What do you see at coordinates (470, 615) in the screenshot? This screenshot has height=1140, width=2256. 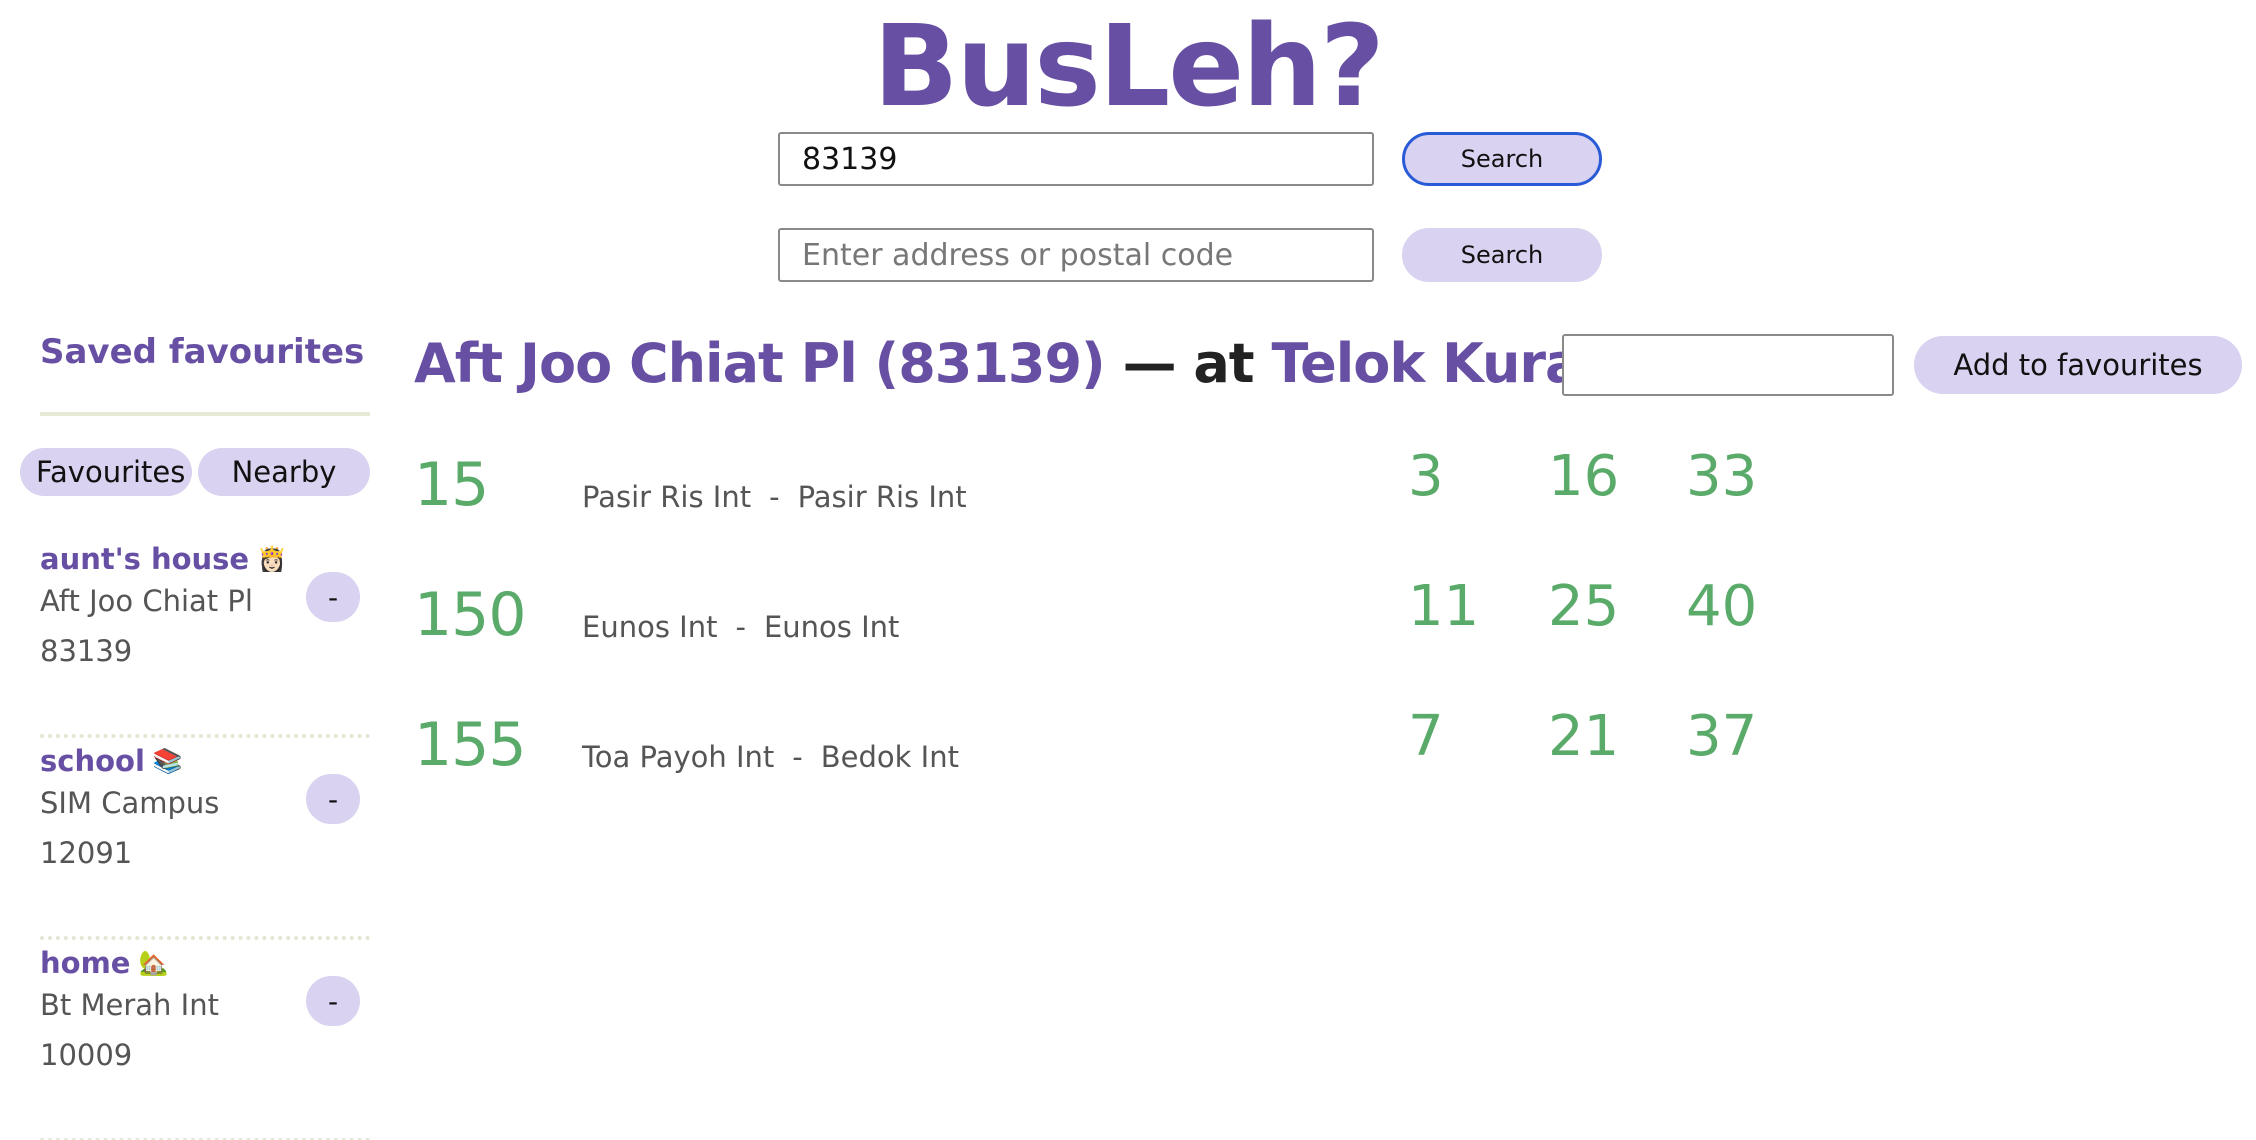 I see `bus-number: 150` at bounding box center [470, 615].